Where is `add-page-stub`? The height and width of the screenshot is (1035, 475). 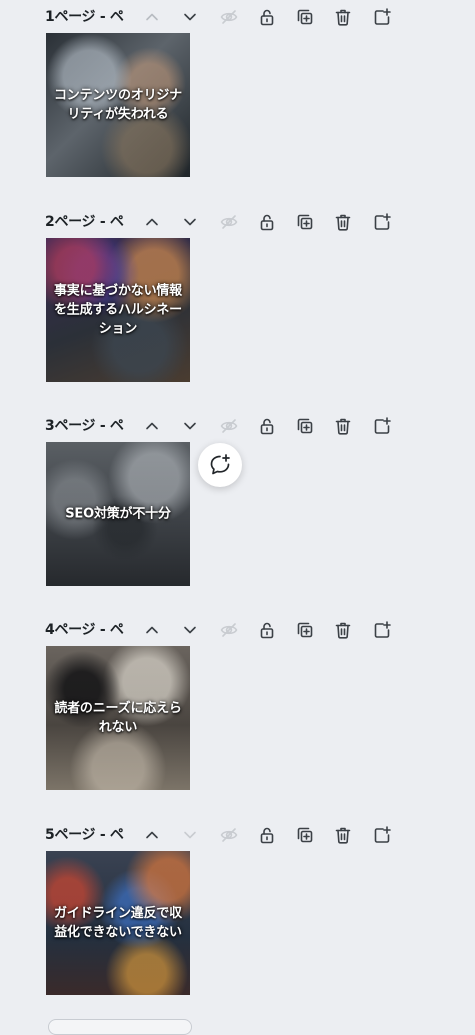
add-page-stub is located at coordinates (120, 1027).